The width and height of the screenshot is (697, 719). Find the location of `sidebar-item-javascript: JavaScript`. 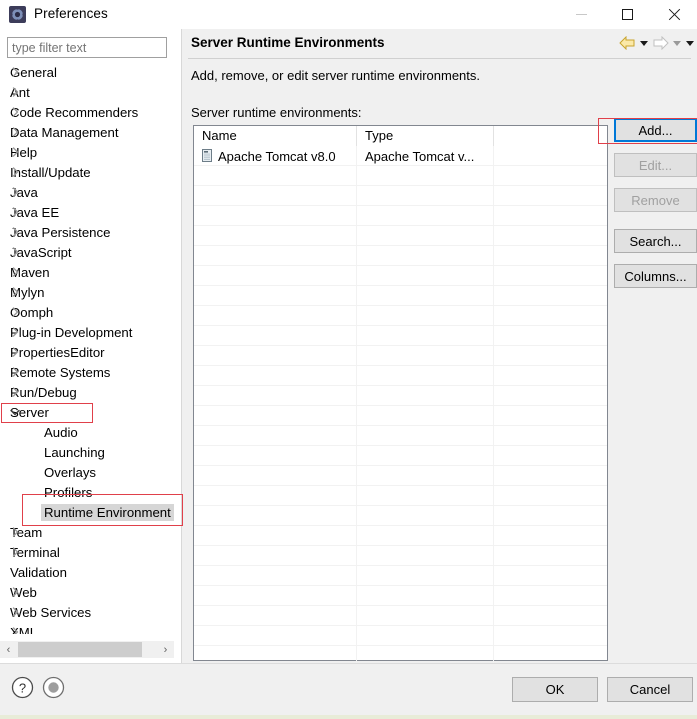

sidebar-item-javascript: JavaScript is located at coordinates (87, 252).